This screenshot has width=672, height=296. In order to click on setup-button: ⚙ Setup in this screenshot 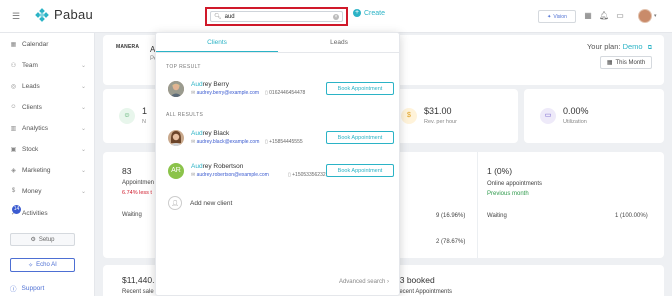, I will do `click(42, 239)`.